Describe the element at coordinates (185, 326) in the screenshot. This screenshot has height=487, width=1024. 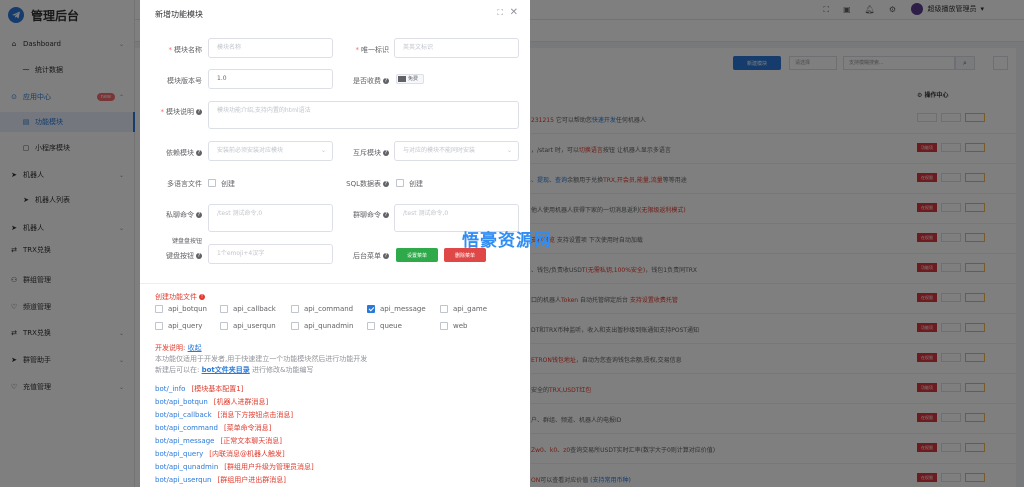
I see `file-checkbox-label: api_query` at that location.